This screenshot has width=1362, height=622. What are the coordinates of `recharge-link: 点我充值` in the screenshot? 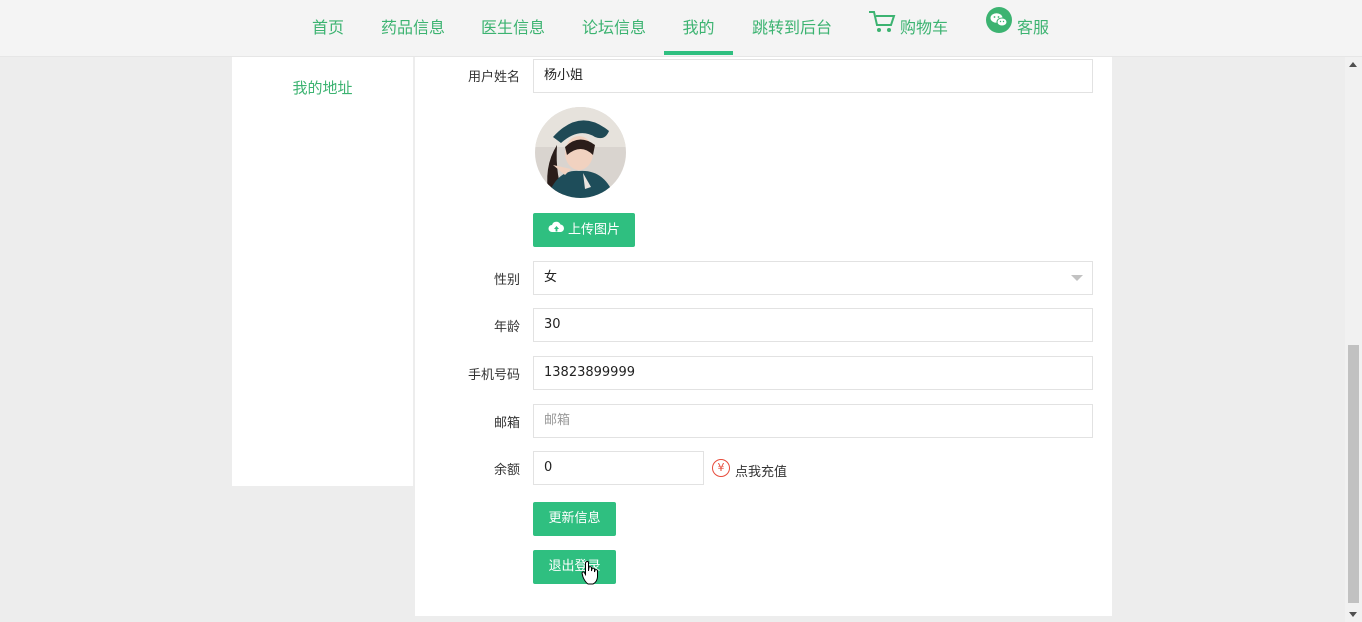 It's located at (761, 470).